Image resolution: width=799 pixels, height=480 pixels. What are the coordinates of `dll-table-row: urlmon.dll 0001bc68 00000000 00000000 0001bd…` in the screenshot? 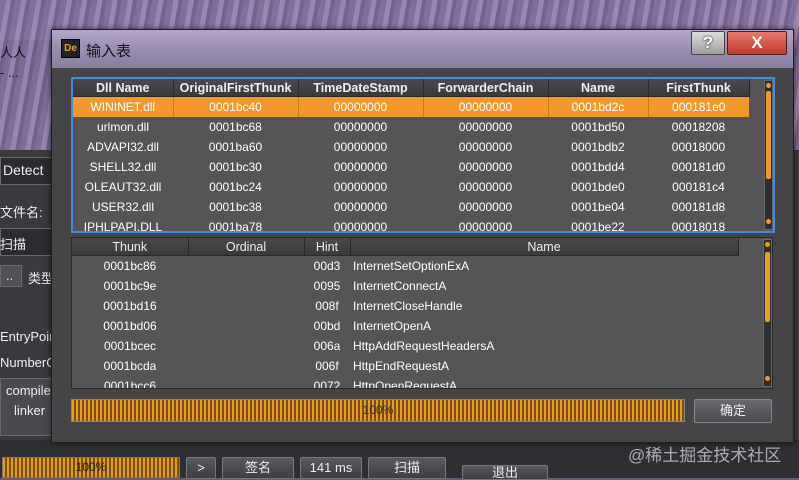 It's located at (411, 127).